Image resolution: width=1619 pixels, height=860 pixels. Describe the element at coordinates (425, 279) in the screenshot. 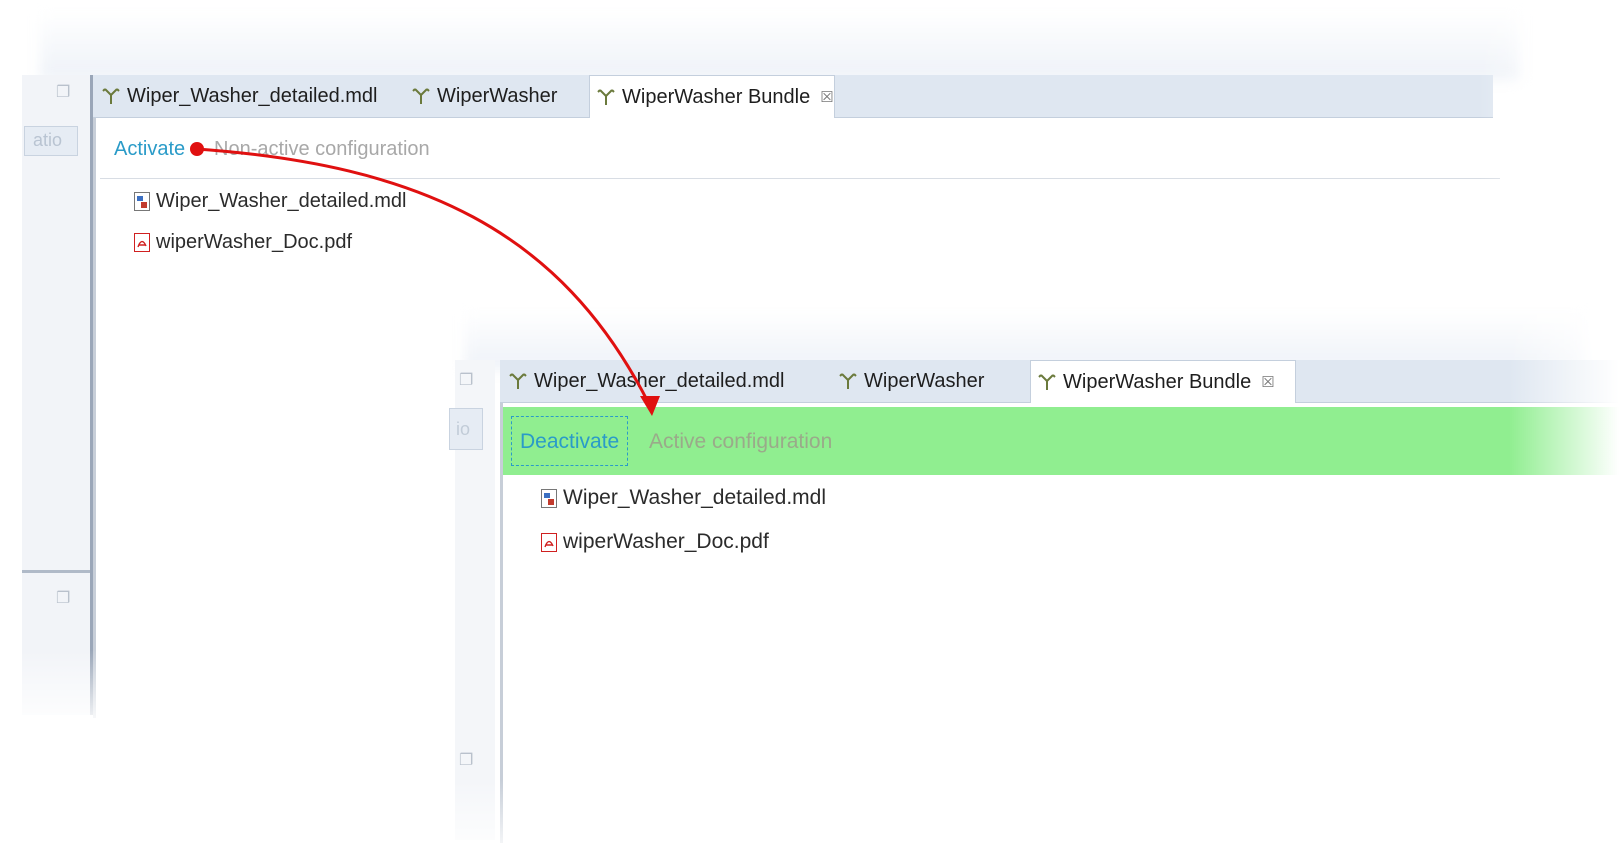

I see `annotation-arrow` at that location.